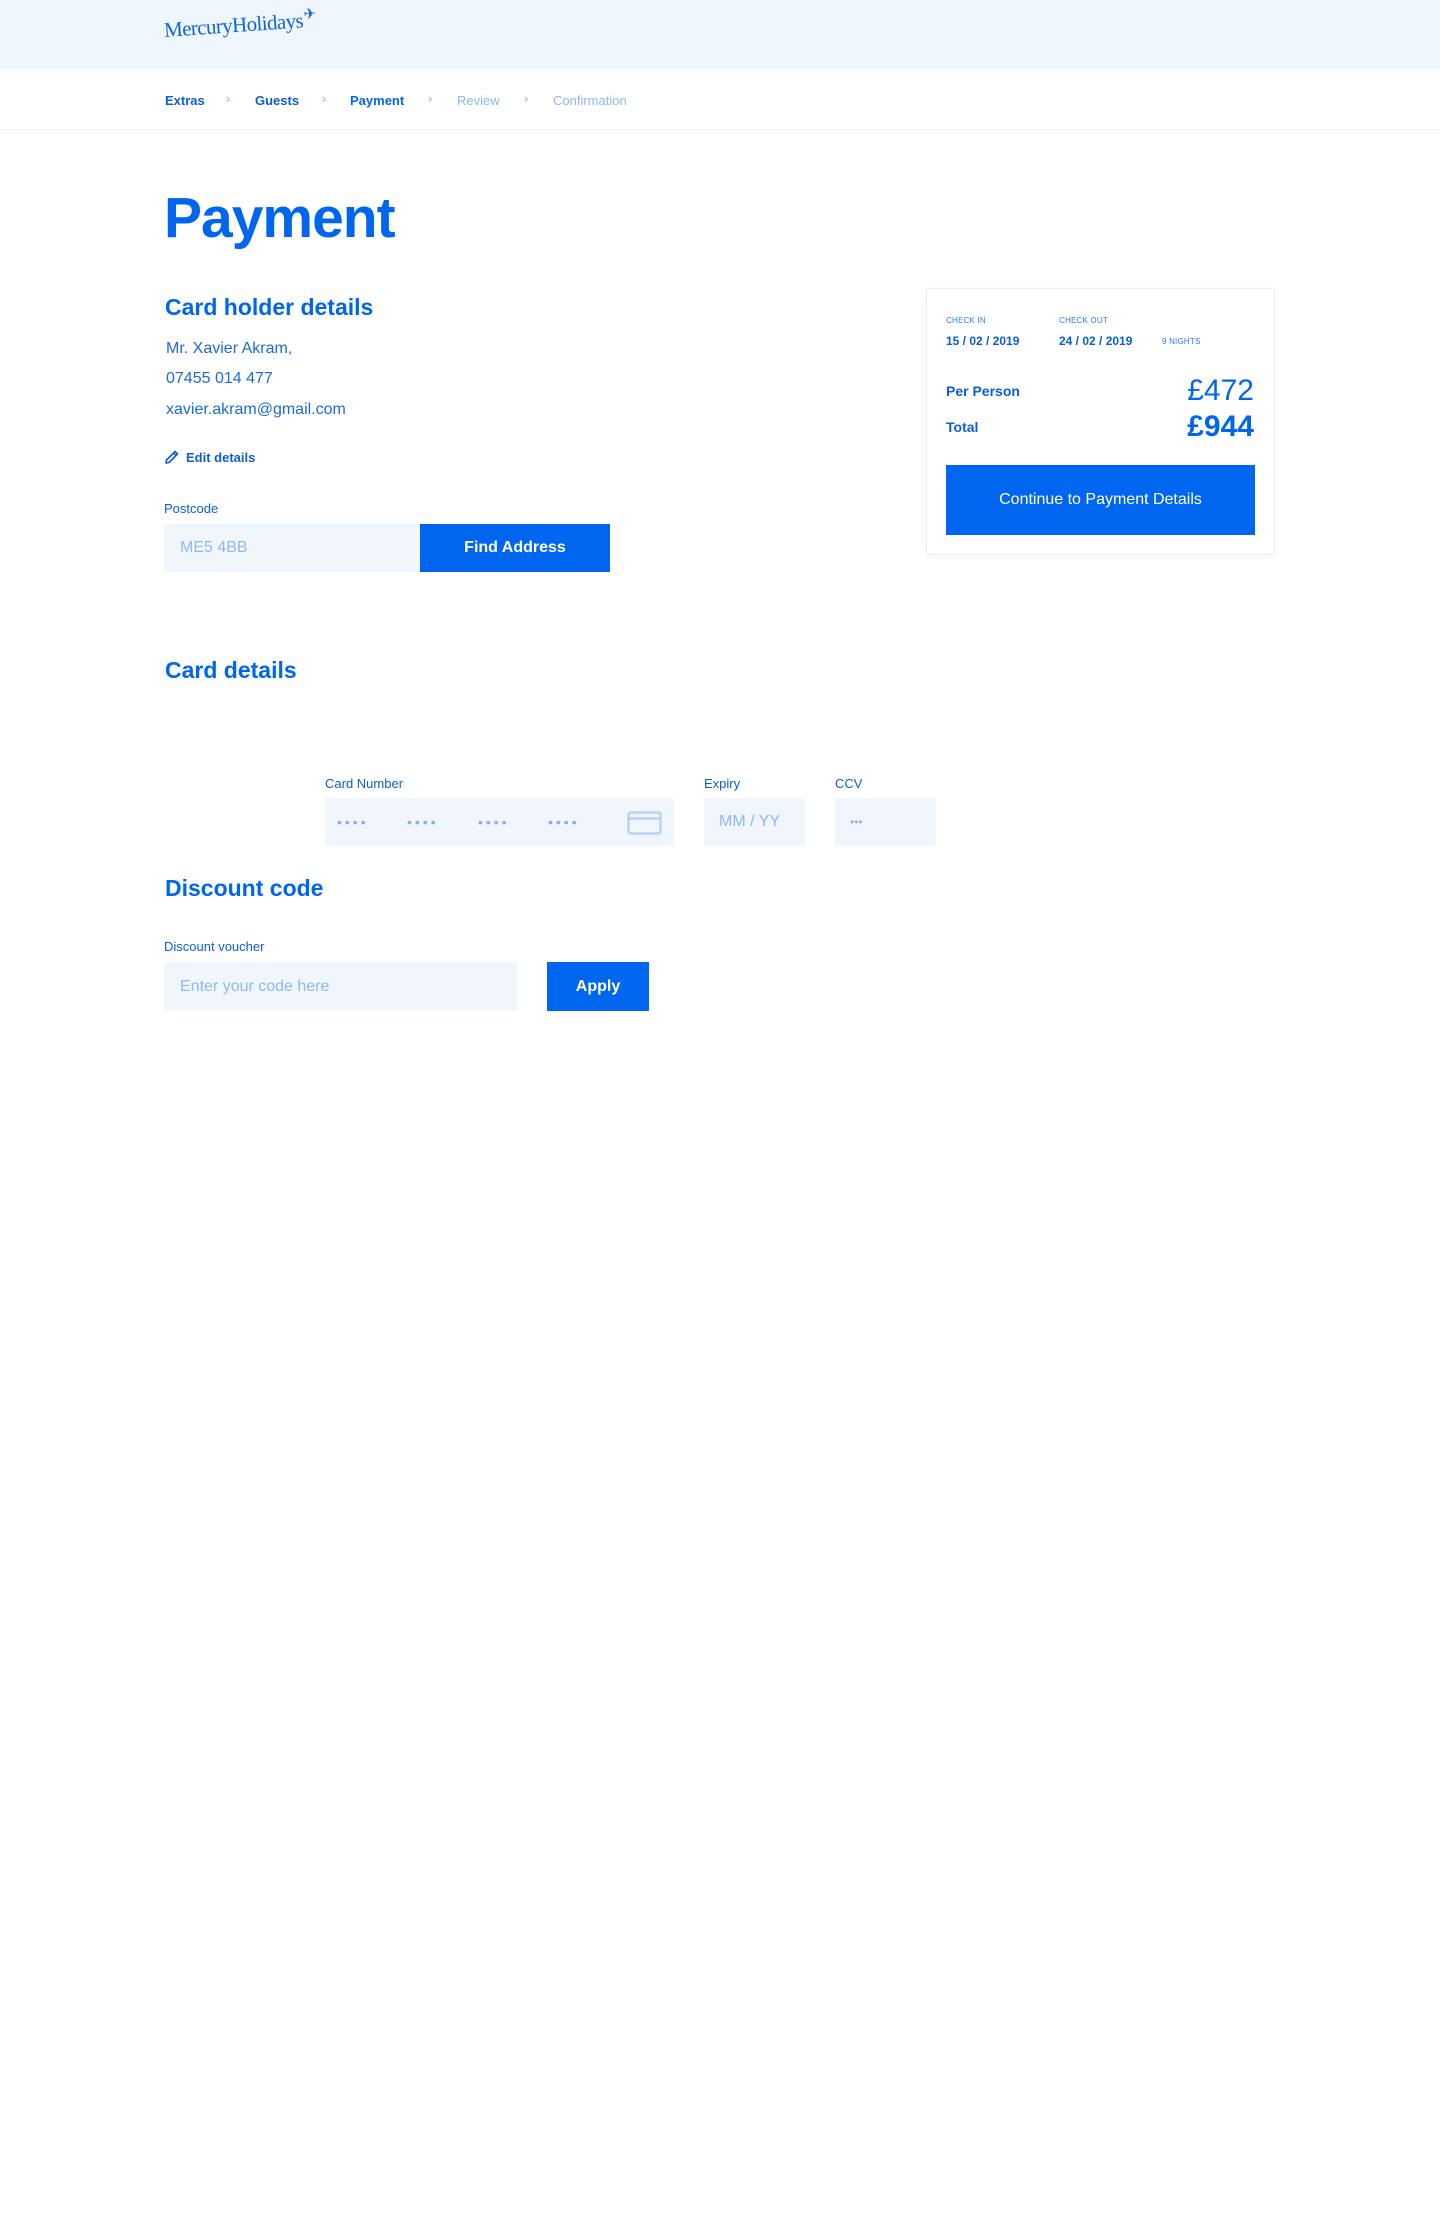  What do you see at coordinates (377, 100) in the screenshot?
I see `breadcrumb-item-payment: Payment` at bounding box center [377, 100].